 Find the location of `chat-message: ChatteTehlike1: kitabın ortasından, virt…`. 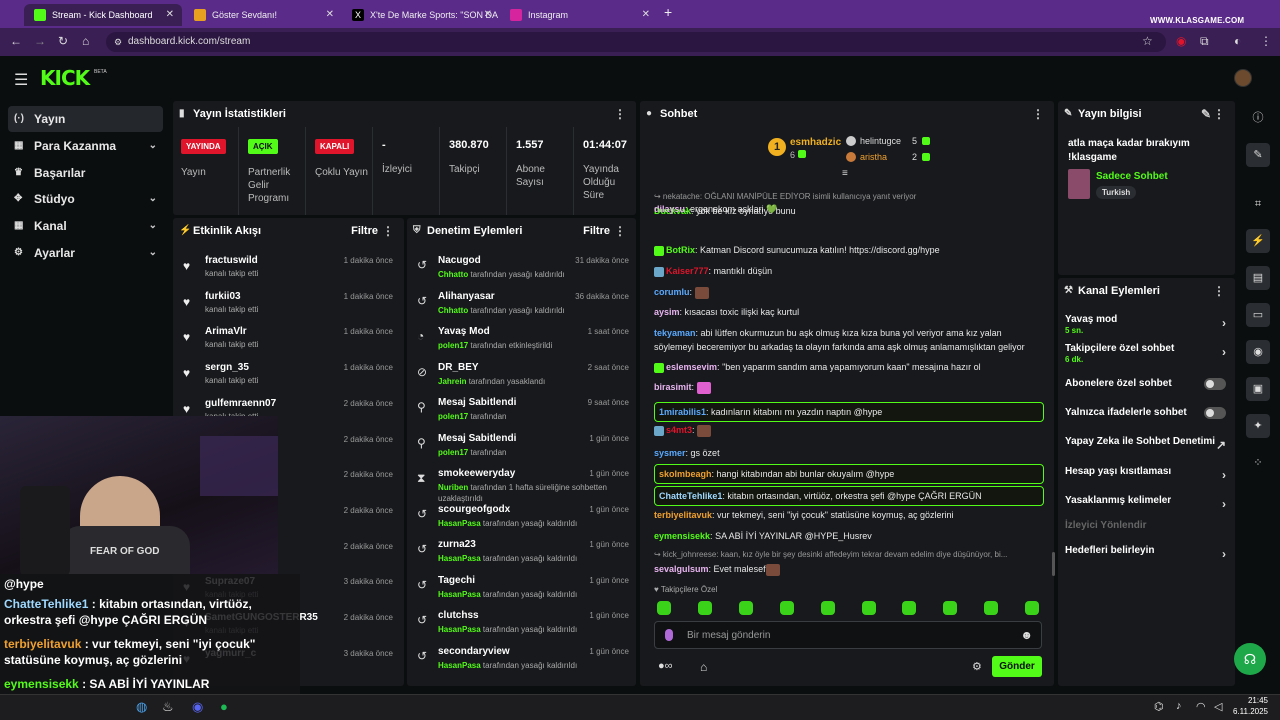

chat-message: ChatteTehlike1: kitabın ortasından, virt… is located at coordinates (849, 496).